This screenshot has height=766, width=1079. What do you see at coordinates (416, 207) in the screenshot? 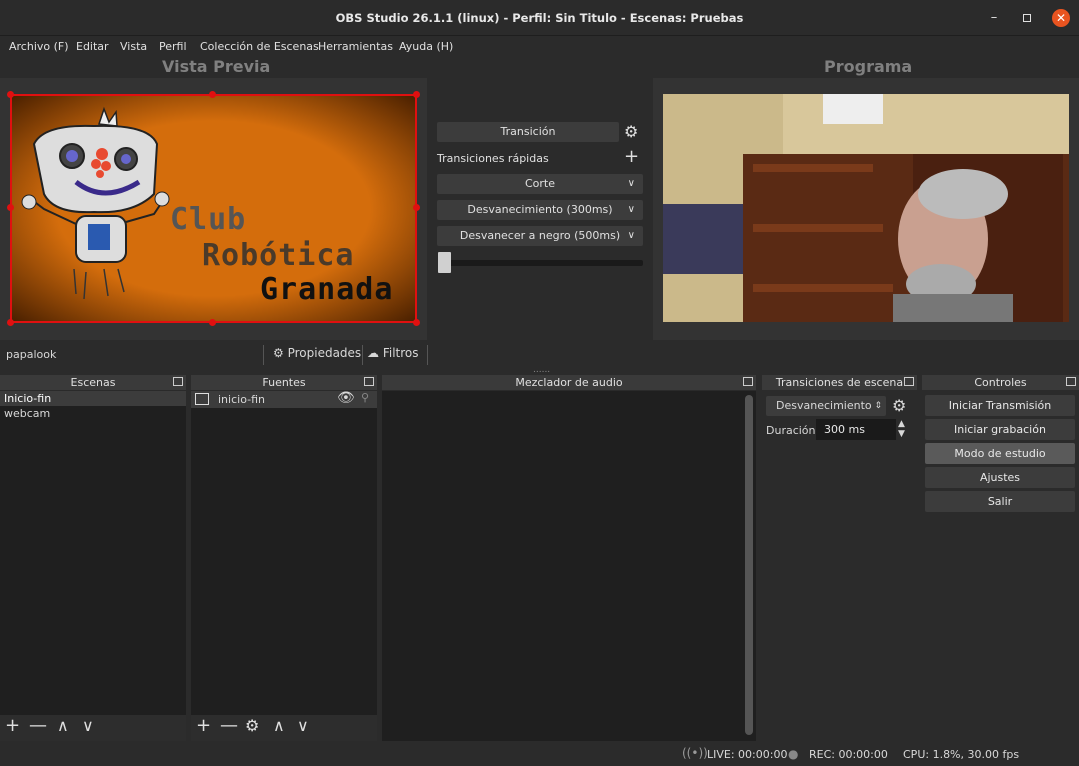
I see `resize-handle-r` at bounding box center [416, 207].